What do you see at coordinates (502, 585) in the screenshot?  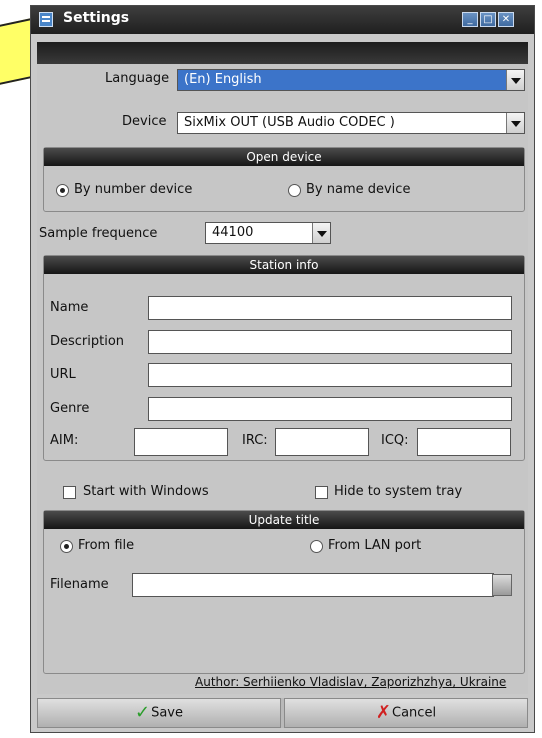 I see `browse-button` at bounding box center [502, 585].